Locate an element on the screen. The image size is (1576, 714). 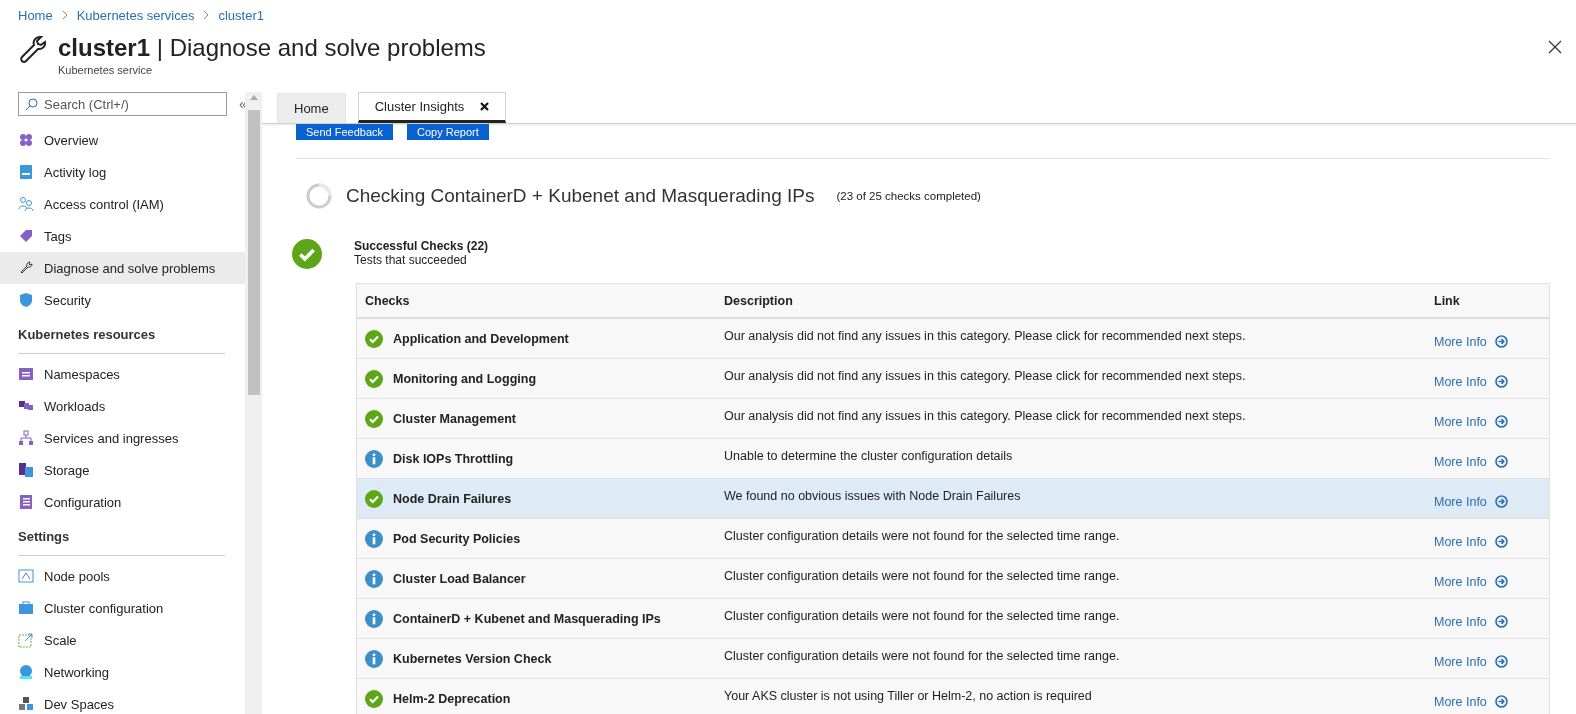
nav-item: Workloads is located at coordinates (122, 406).